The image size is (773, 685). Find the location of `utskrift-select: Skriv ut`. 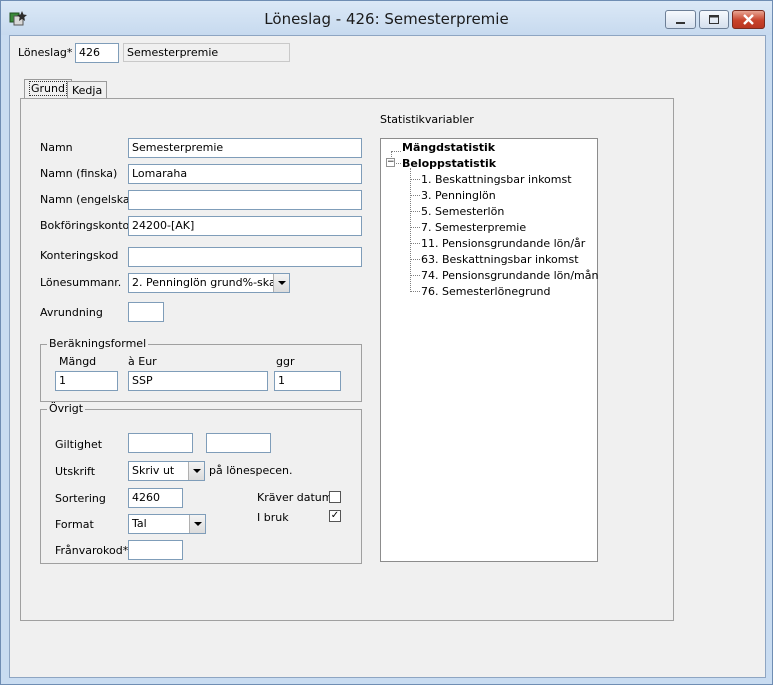

utskrift-select: Skriv ut is located at coordinates (166, 471).